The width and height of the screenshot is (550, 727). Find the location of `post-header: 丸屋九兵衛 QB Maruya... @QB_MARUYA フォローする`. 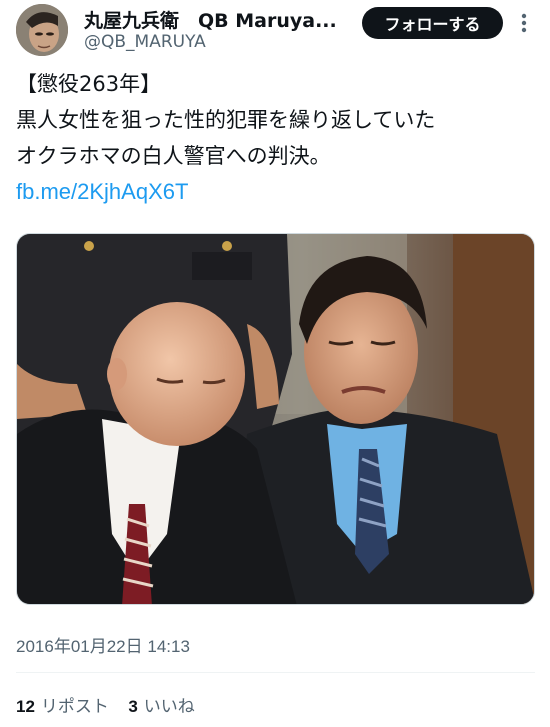

post-header: 丸屋九兵衛 QB Maruya... @QB_MARUYA フォローする is located at coordinates (275, 31).